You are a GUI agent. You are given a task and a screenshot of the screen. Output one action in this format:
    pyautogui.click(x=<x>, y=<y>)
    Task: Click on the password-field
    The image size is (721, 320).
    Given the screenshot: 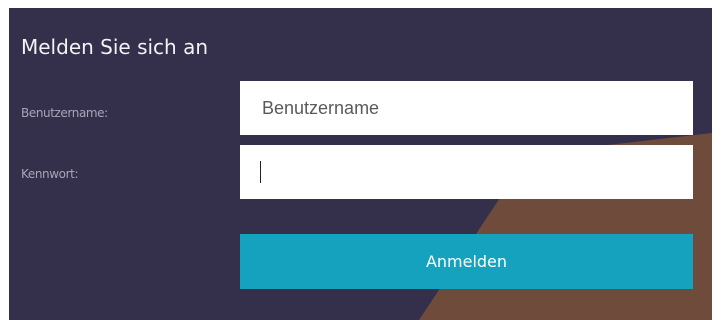 What is the action you would take?
    pyautogui.click(x=466, y=172)
    